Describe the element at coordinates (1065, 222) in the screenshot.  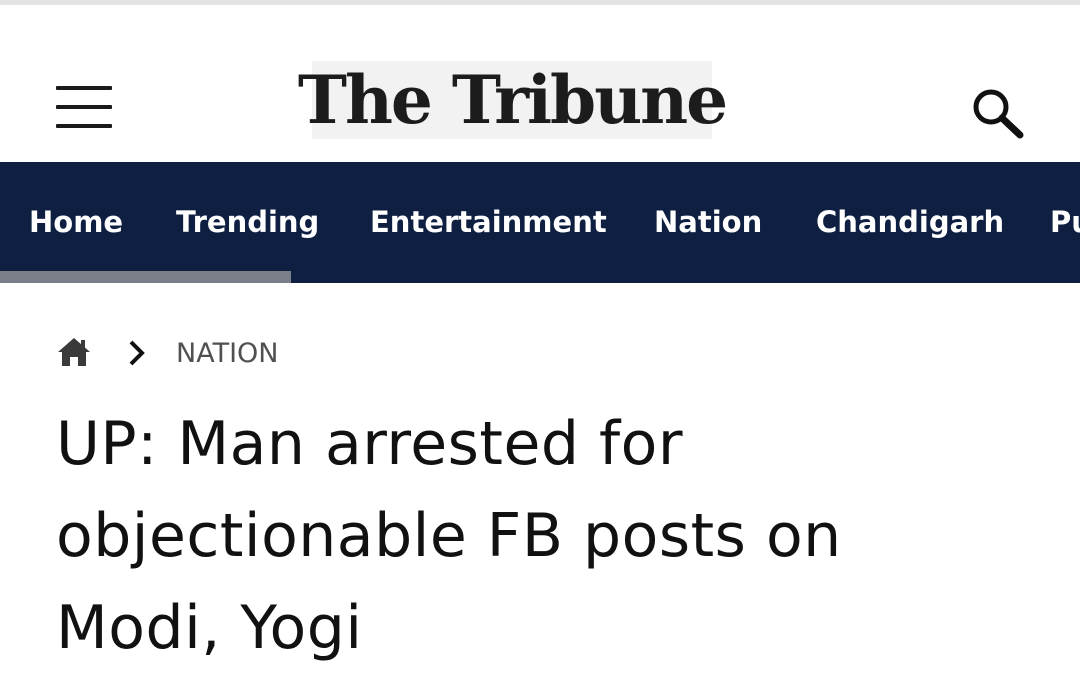
I see `nav-item-punjab: Pu` at that location.